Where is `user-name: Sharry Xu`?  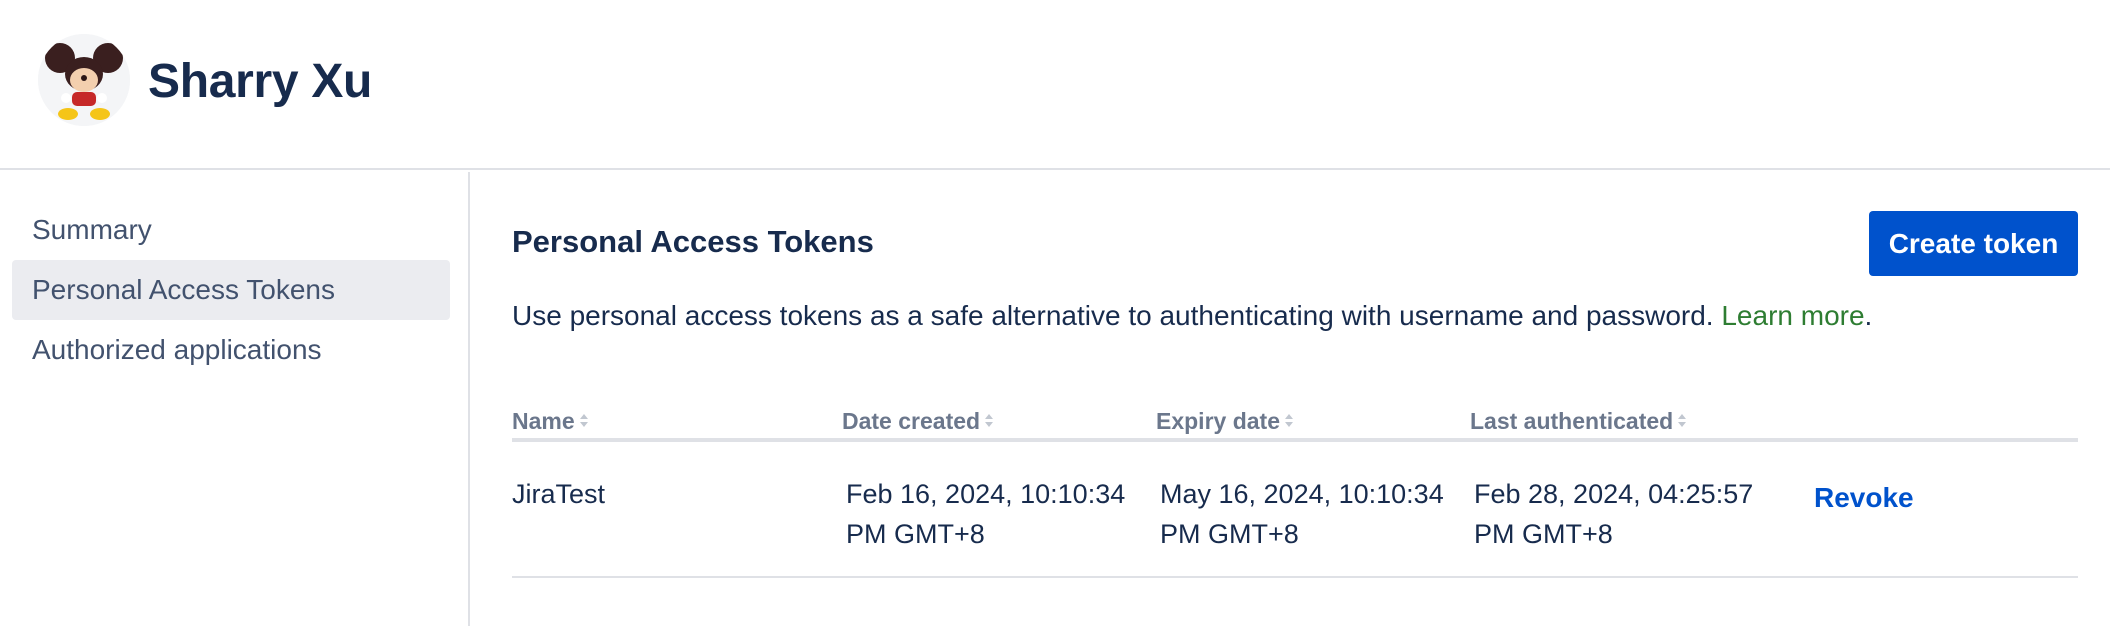 user-name: Sharry Xu is located at coordinates (260, 81).